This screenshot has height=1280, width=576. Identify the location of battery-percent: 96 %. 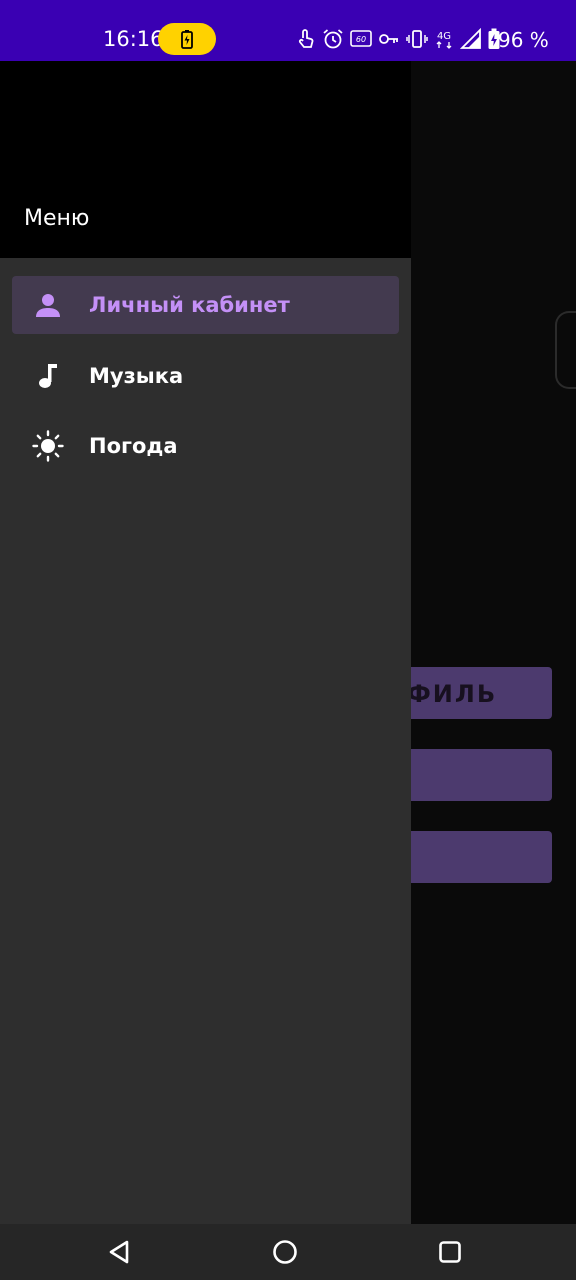
(523, 40).